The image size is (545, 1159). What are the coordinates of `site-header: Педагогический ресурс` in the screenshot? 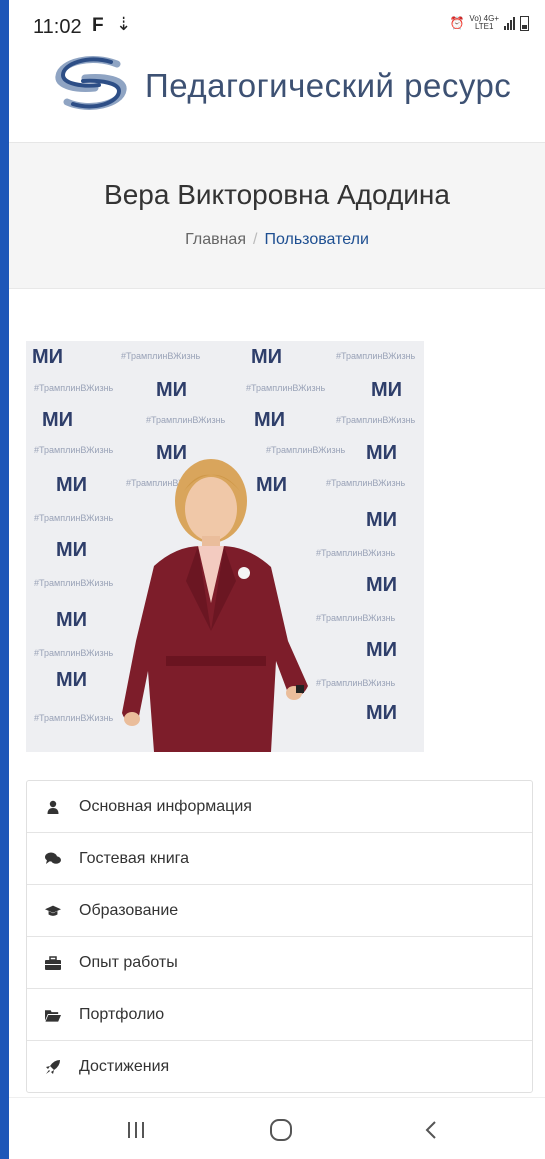 It's located at (277, 96).